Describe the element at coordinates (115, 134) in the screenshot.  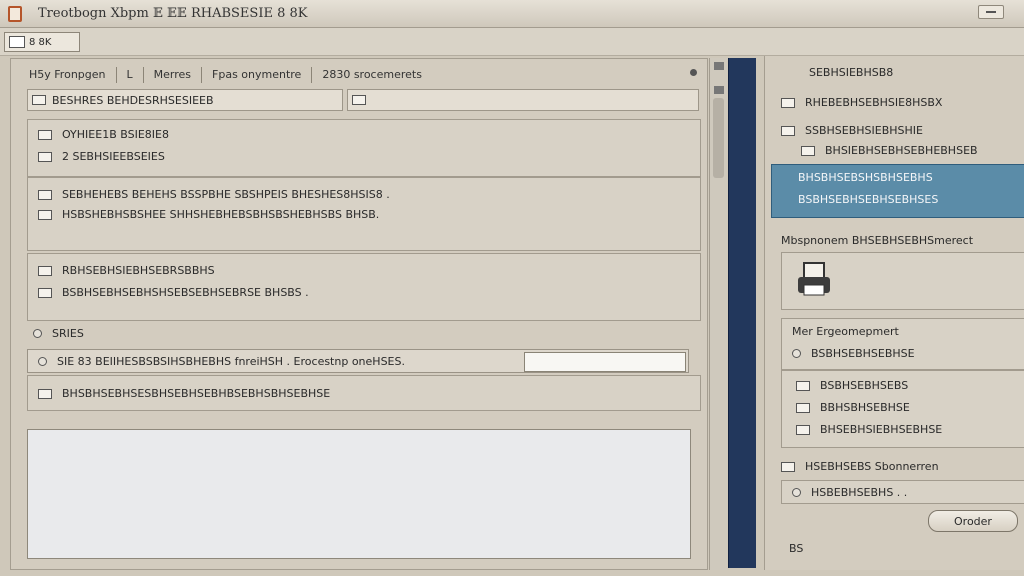
I see `option-label: OYHIEE1B BSIE8IE8` at that location.